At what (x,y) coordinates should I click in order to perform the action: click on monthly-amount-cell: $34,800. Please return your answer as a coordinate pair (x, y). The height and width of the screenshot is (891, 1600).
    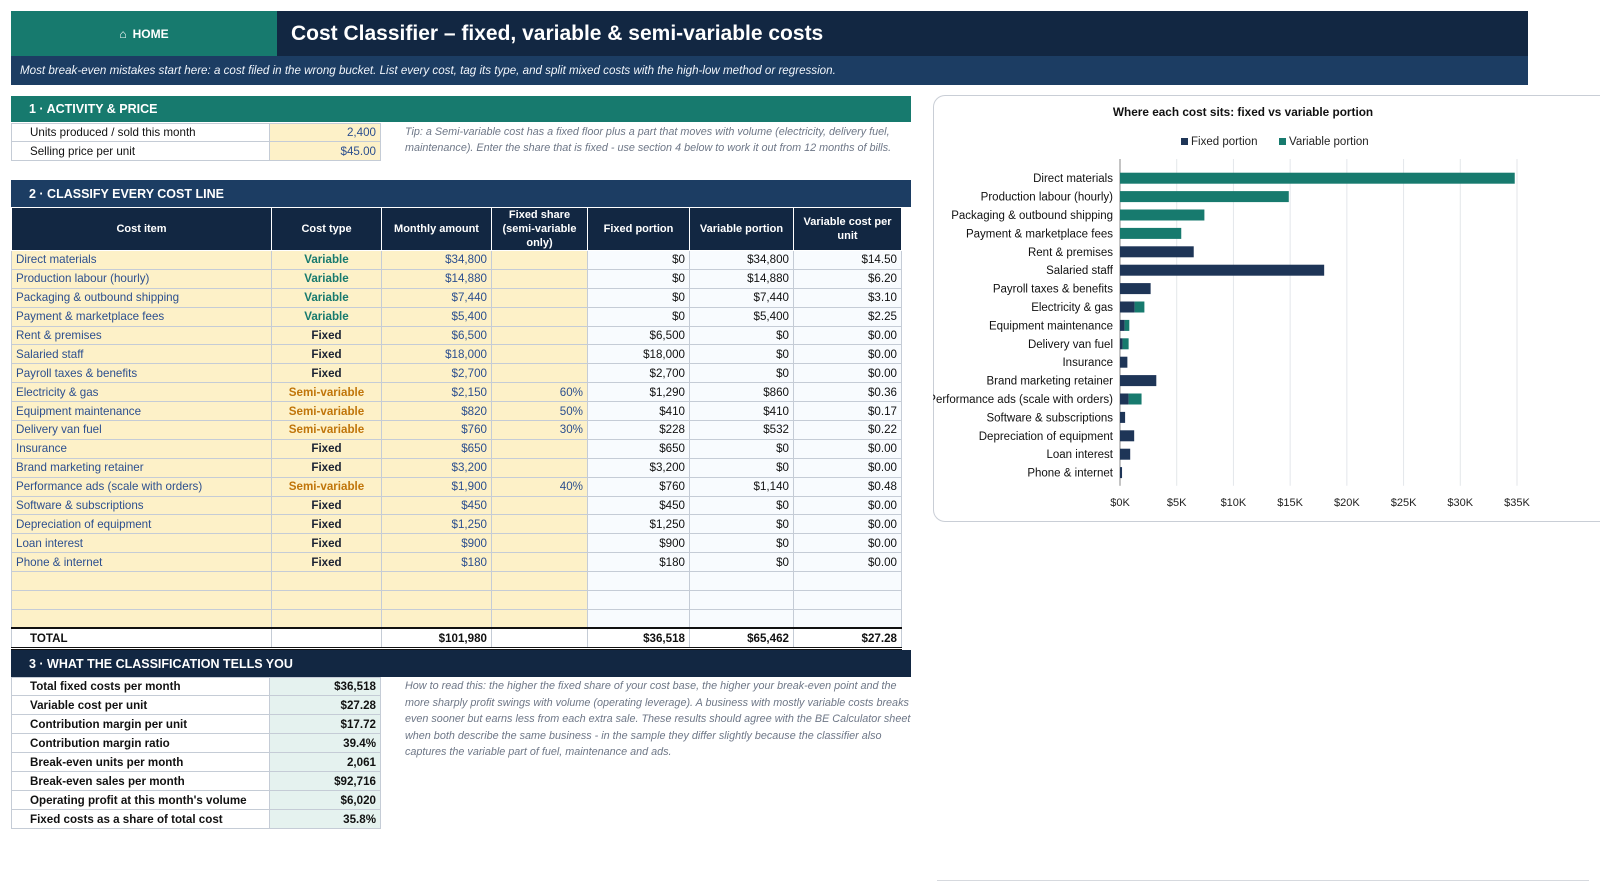
    Looking at the image, I should click on (436, 260).